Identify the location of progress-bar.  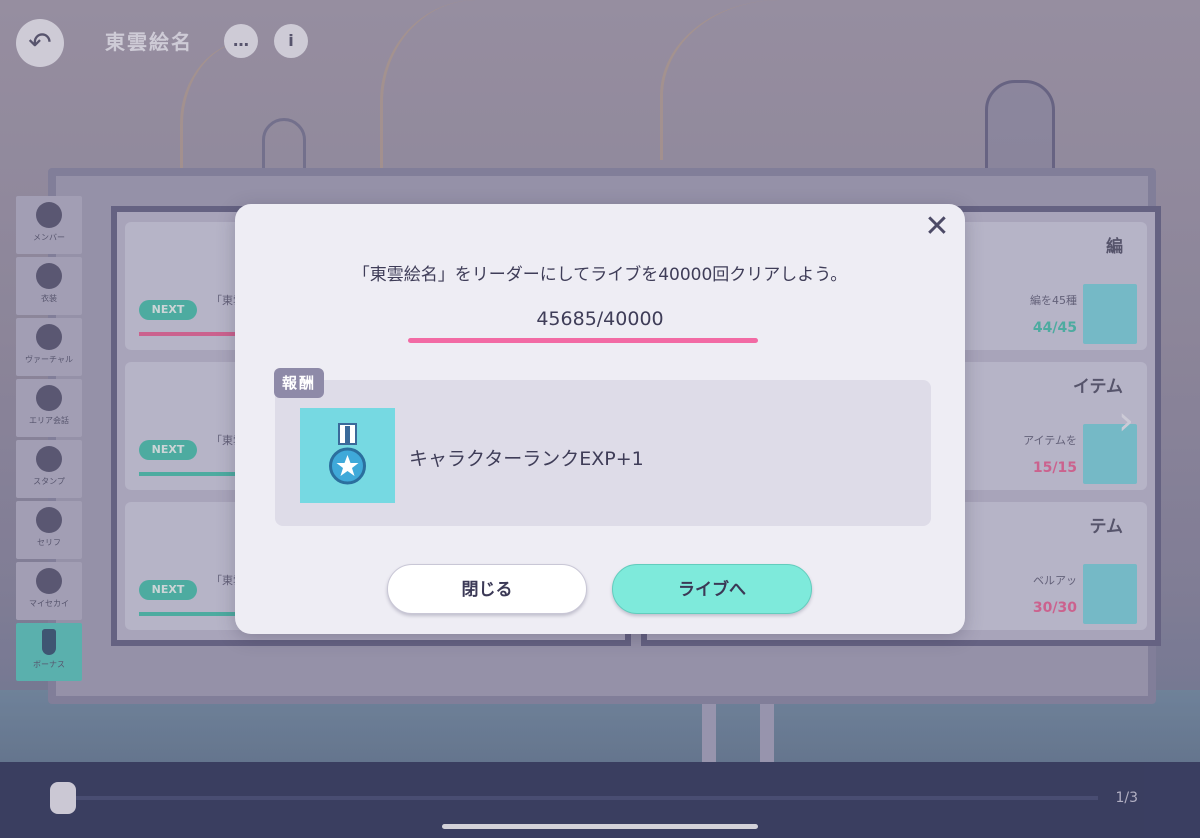
(583, 340).